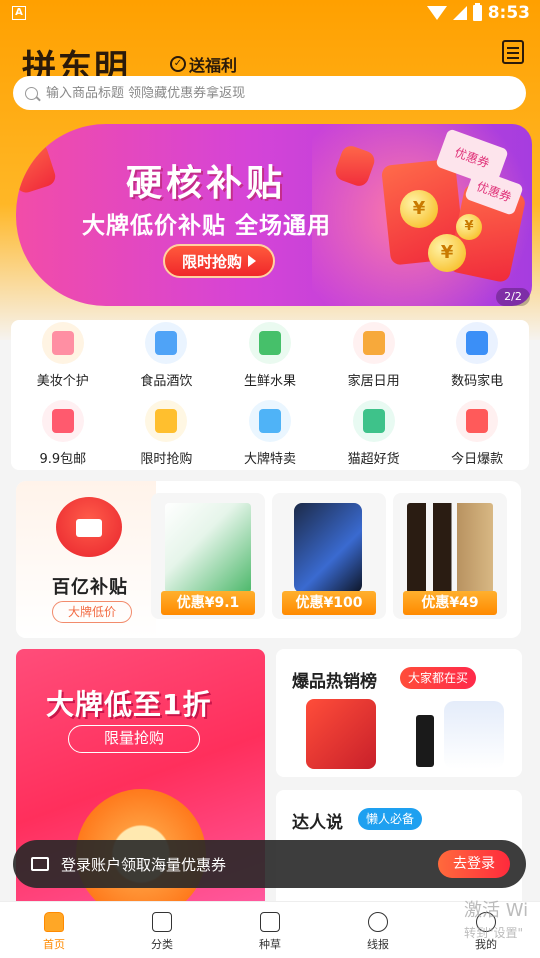  I want to click on home-icon, so click(54, 922).